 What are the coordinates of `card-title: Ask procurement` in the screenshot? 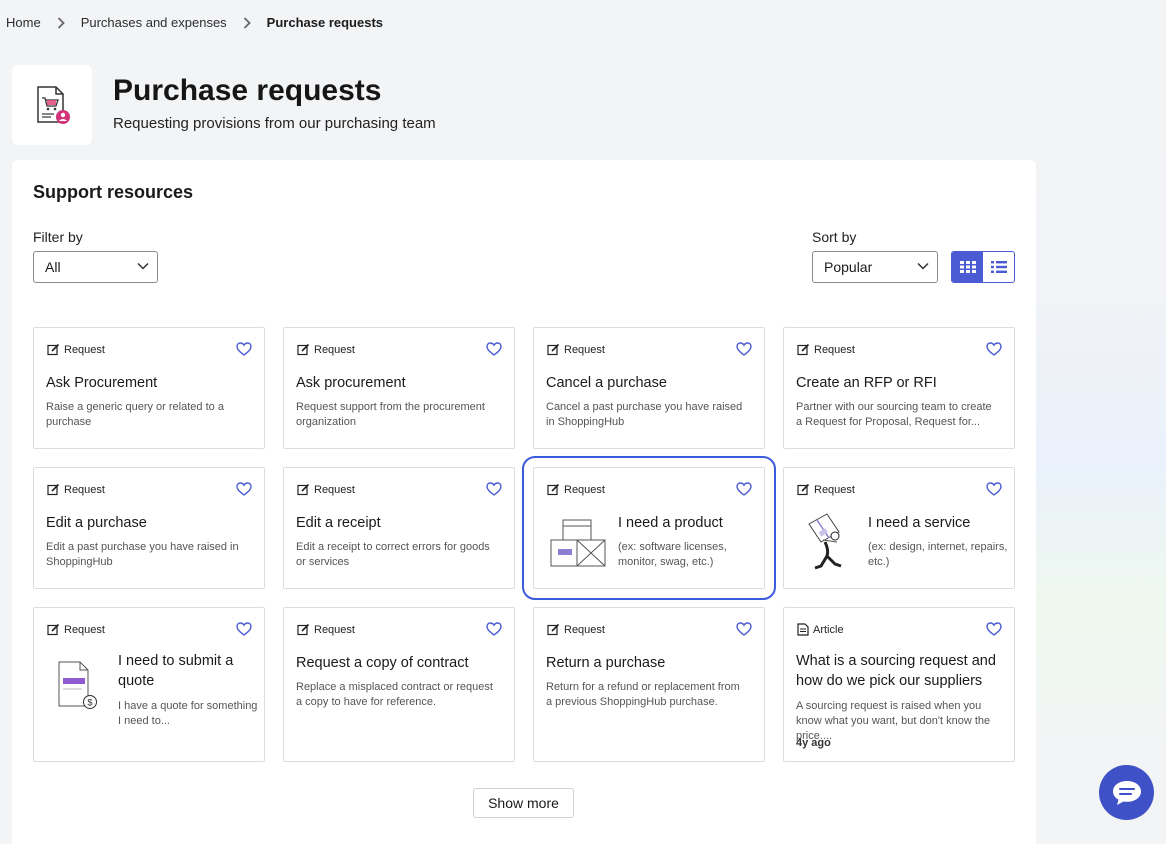 It's located at (351, 383).